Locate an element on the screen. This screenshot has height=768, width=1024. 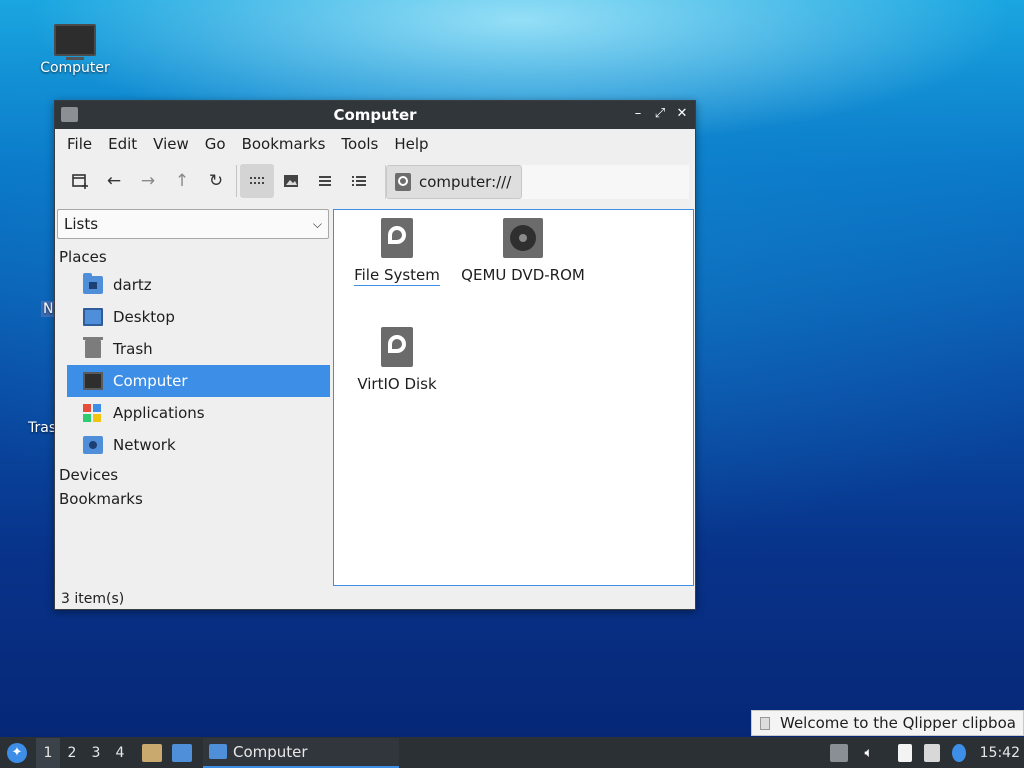
task-button-label: Computer is located at coordinates (270, 751).